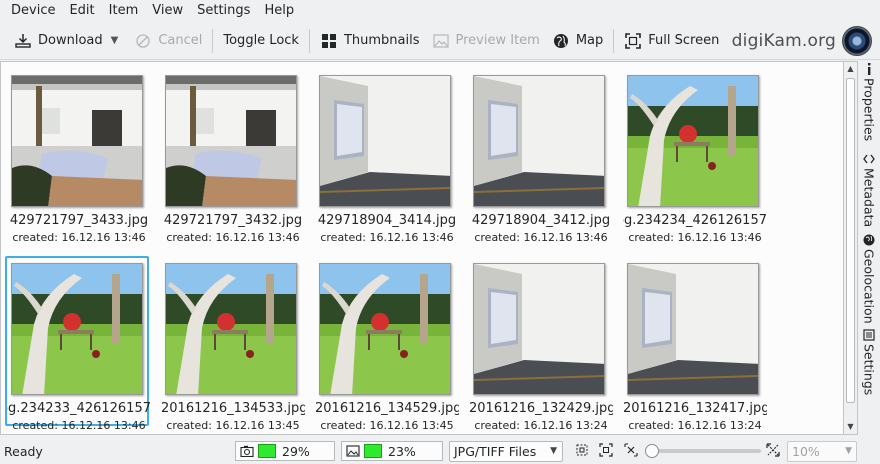  I want to click on preview-item-button: Preview Item, so click(486, 41).